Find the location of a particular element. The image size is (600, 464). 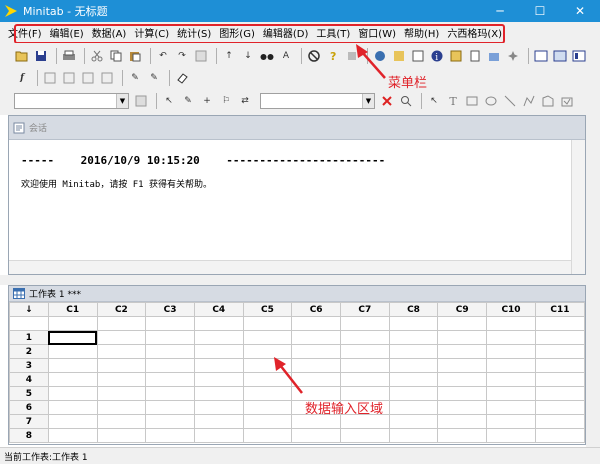

cancel-icon is located at coordinates (314, 56).